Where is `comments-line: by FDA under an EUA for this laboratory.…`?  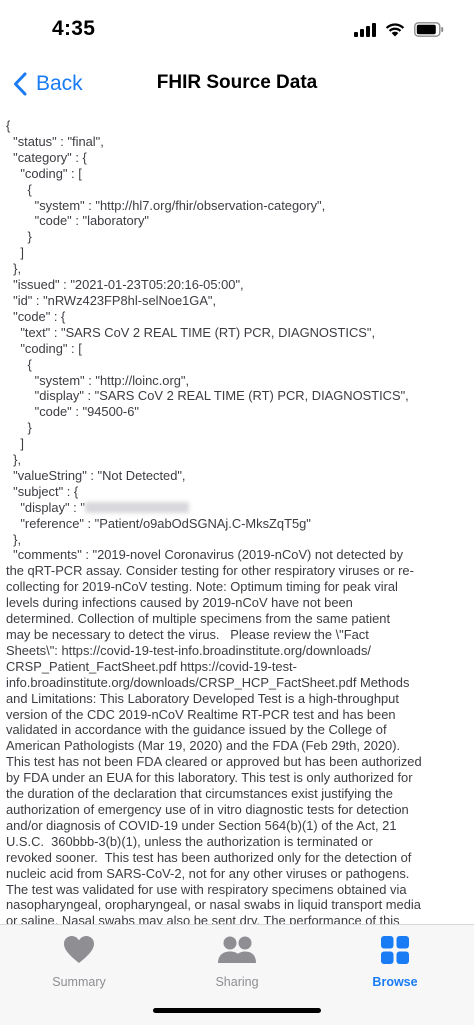
comments-line: by FDA under an EUA for this laboratory.… is located at coordinates (209, 778).